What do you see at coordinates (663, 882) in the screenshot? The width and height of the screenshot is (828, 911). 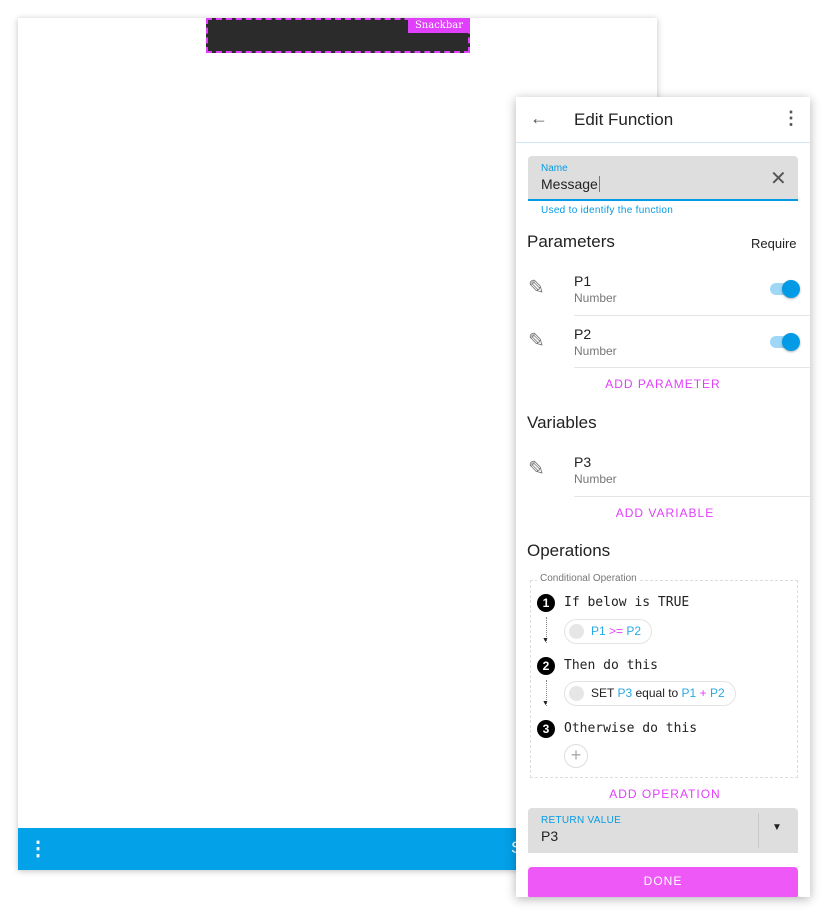 I see `done-button: DONE` at bounding box center [663, 882].